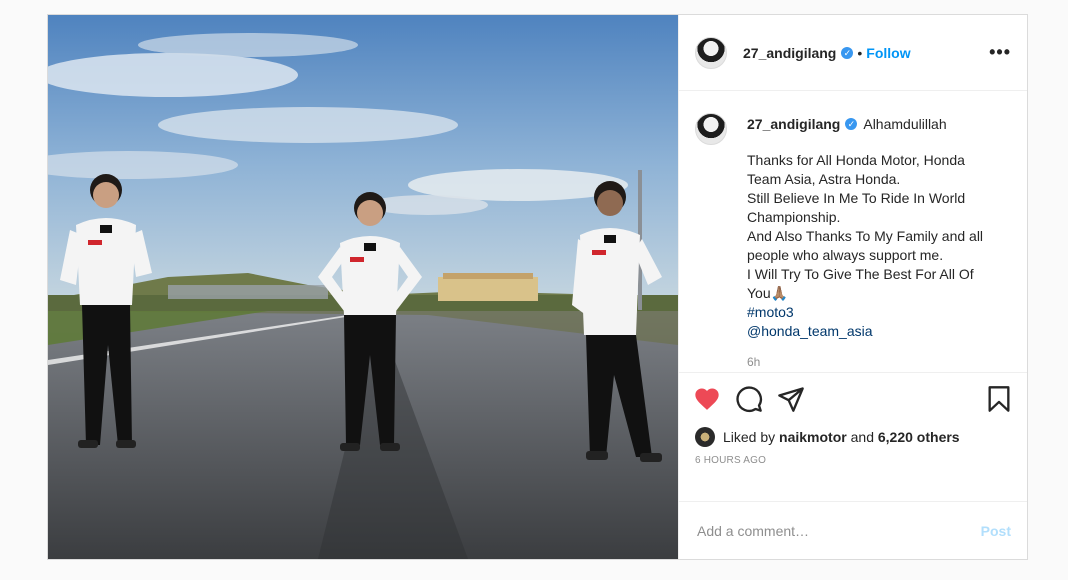  I want to click on comment-input, so click(838, 530).